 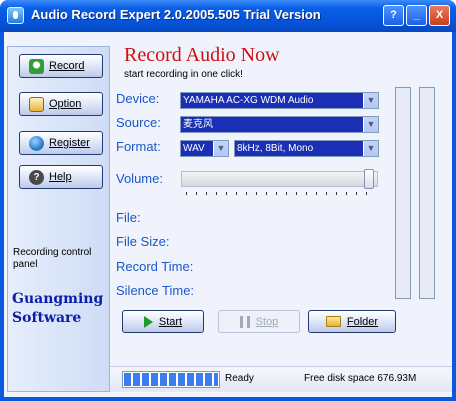 I want to click on start-button-label: Start, so click(x=170, y=321).